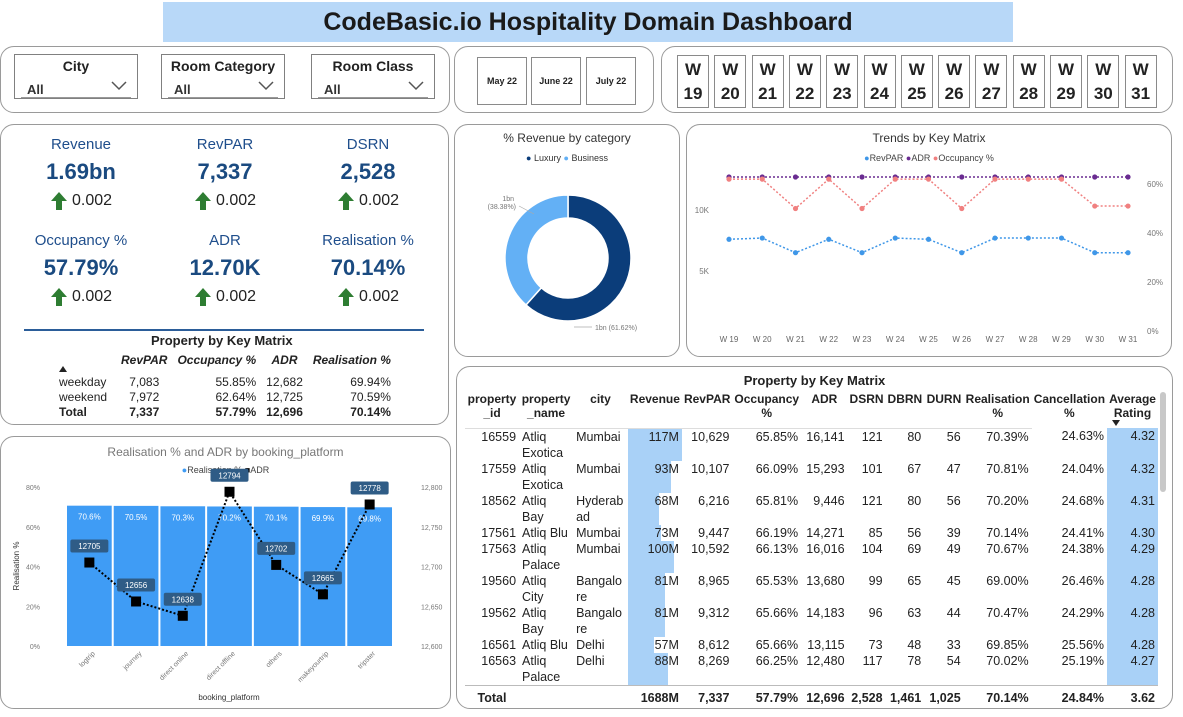 The height and width of the screenshot is (717, 1183). What do you see at coordinates (777, 532) in the screenshot?
I see `cell-occupancy: 66.19%` at bounding box center [777, 532].